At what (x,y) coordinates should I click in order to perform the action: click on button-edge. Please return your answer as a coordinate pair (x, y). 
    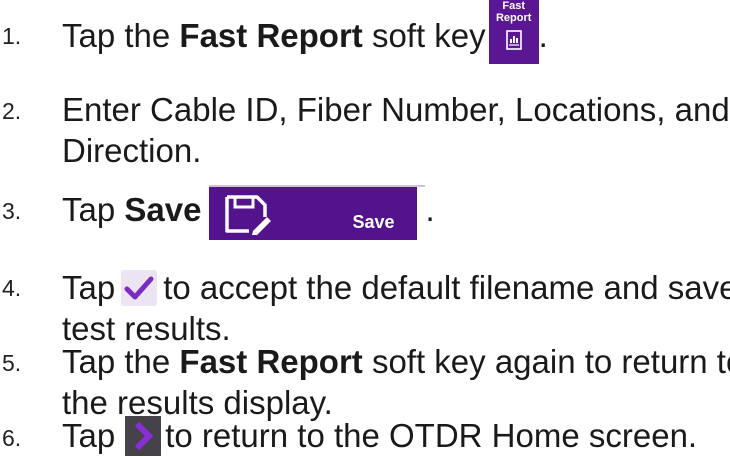
    Looking at the image, I should click on (421, 213).